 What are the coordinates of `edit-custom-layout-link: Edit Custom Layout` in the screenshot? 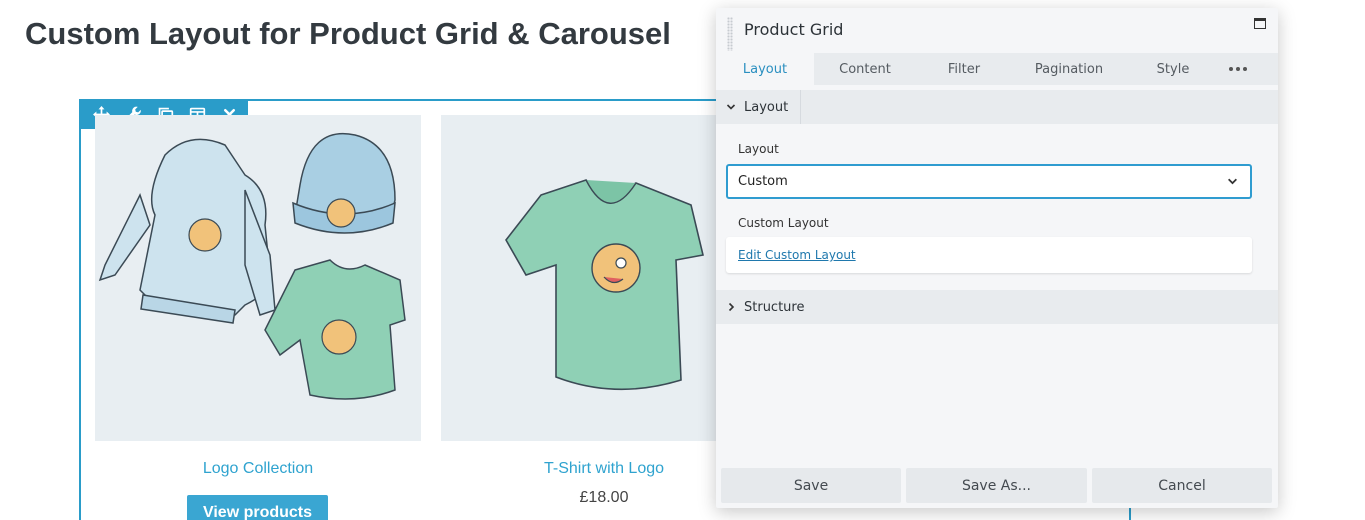 It's located at (797, 255).